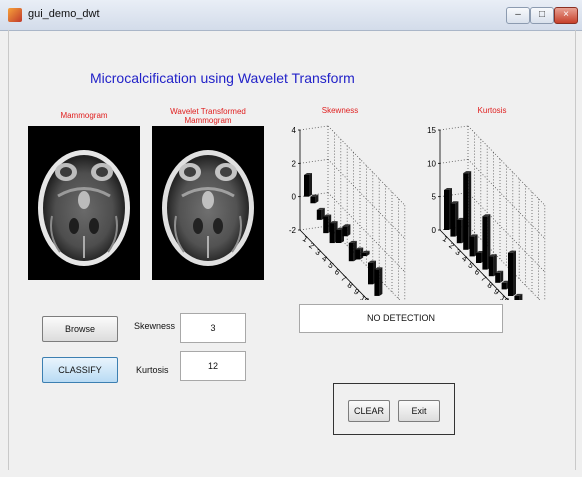  I want to click on window-title: gui_demo_dwt, so click(64, 14).